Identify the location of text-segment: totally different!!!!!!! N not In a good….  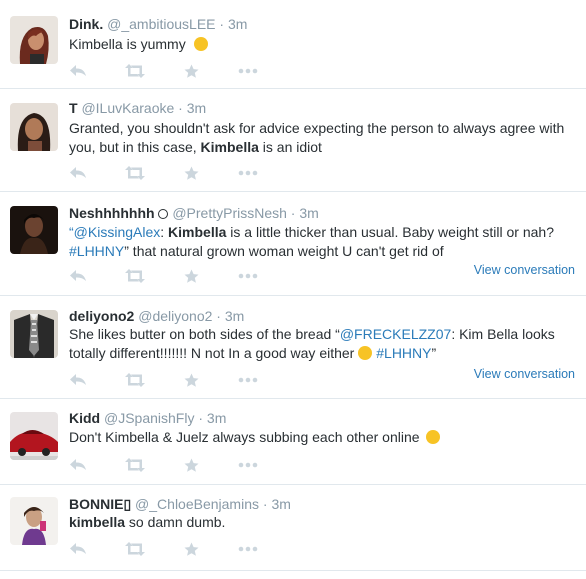
(214, 353).